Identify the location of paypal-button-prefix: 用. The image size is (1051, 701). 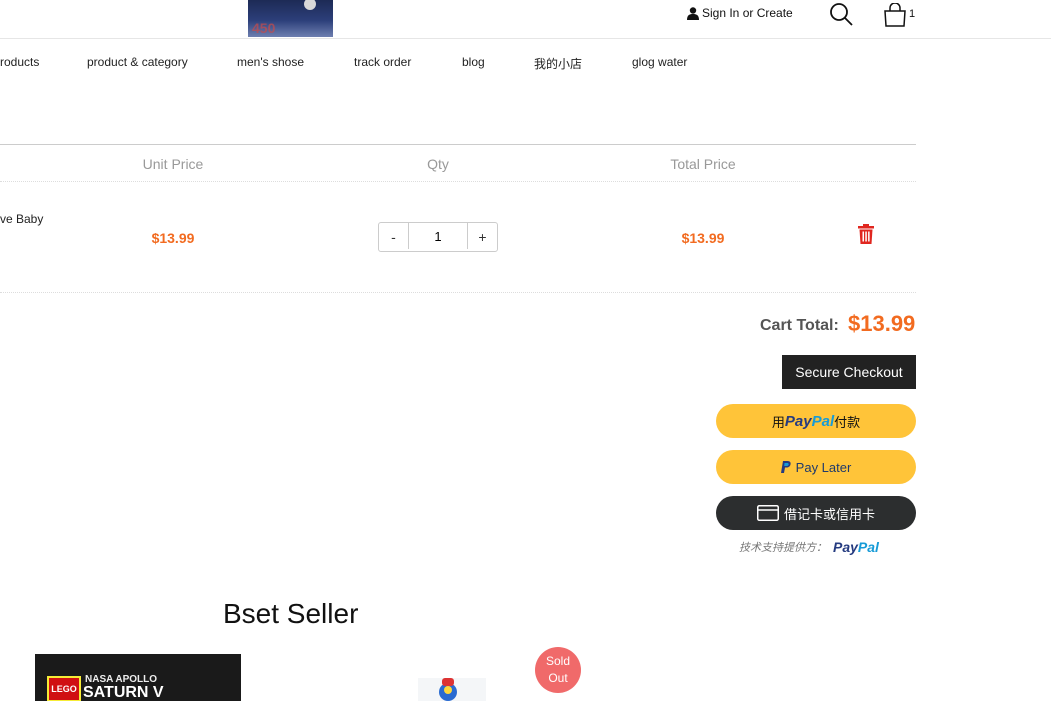
(778, 422).